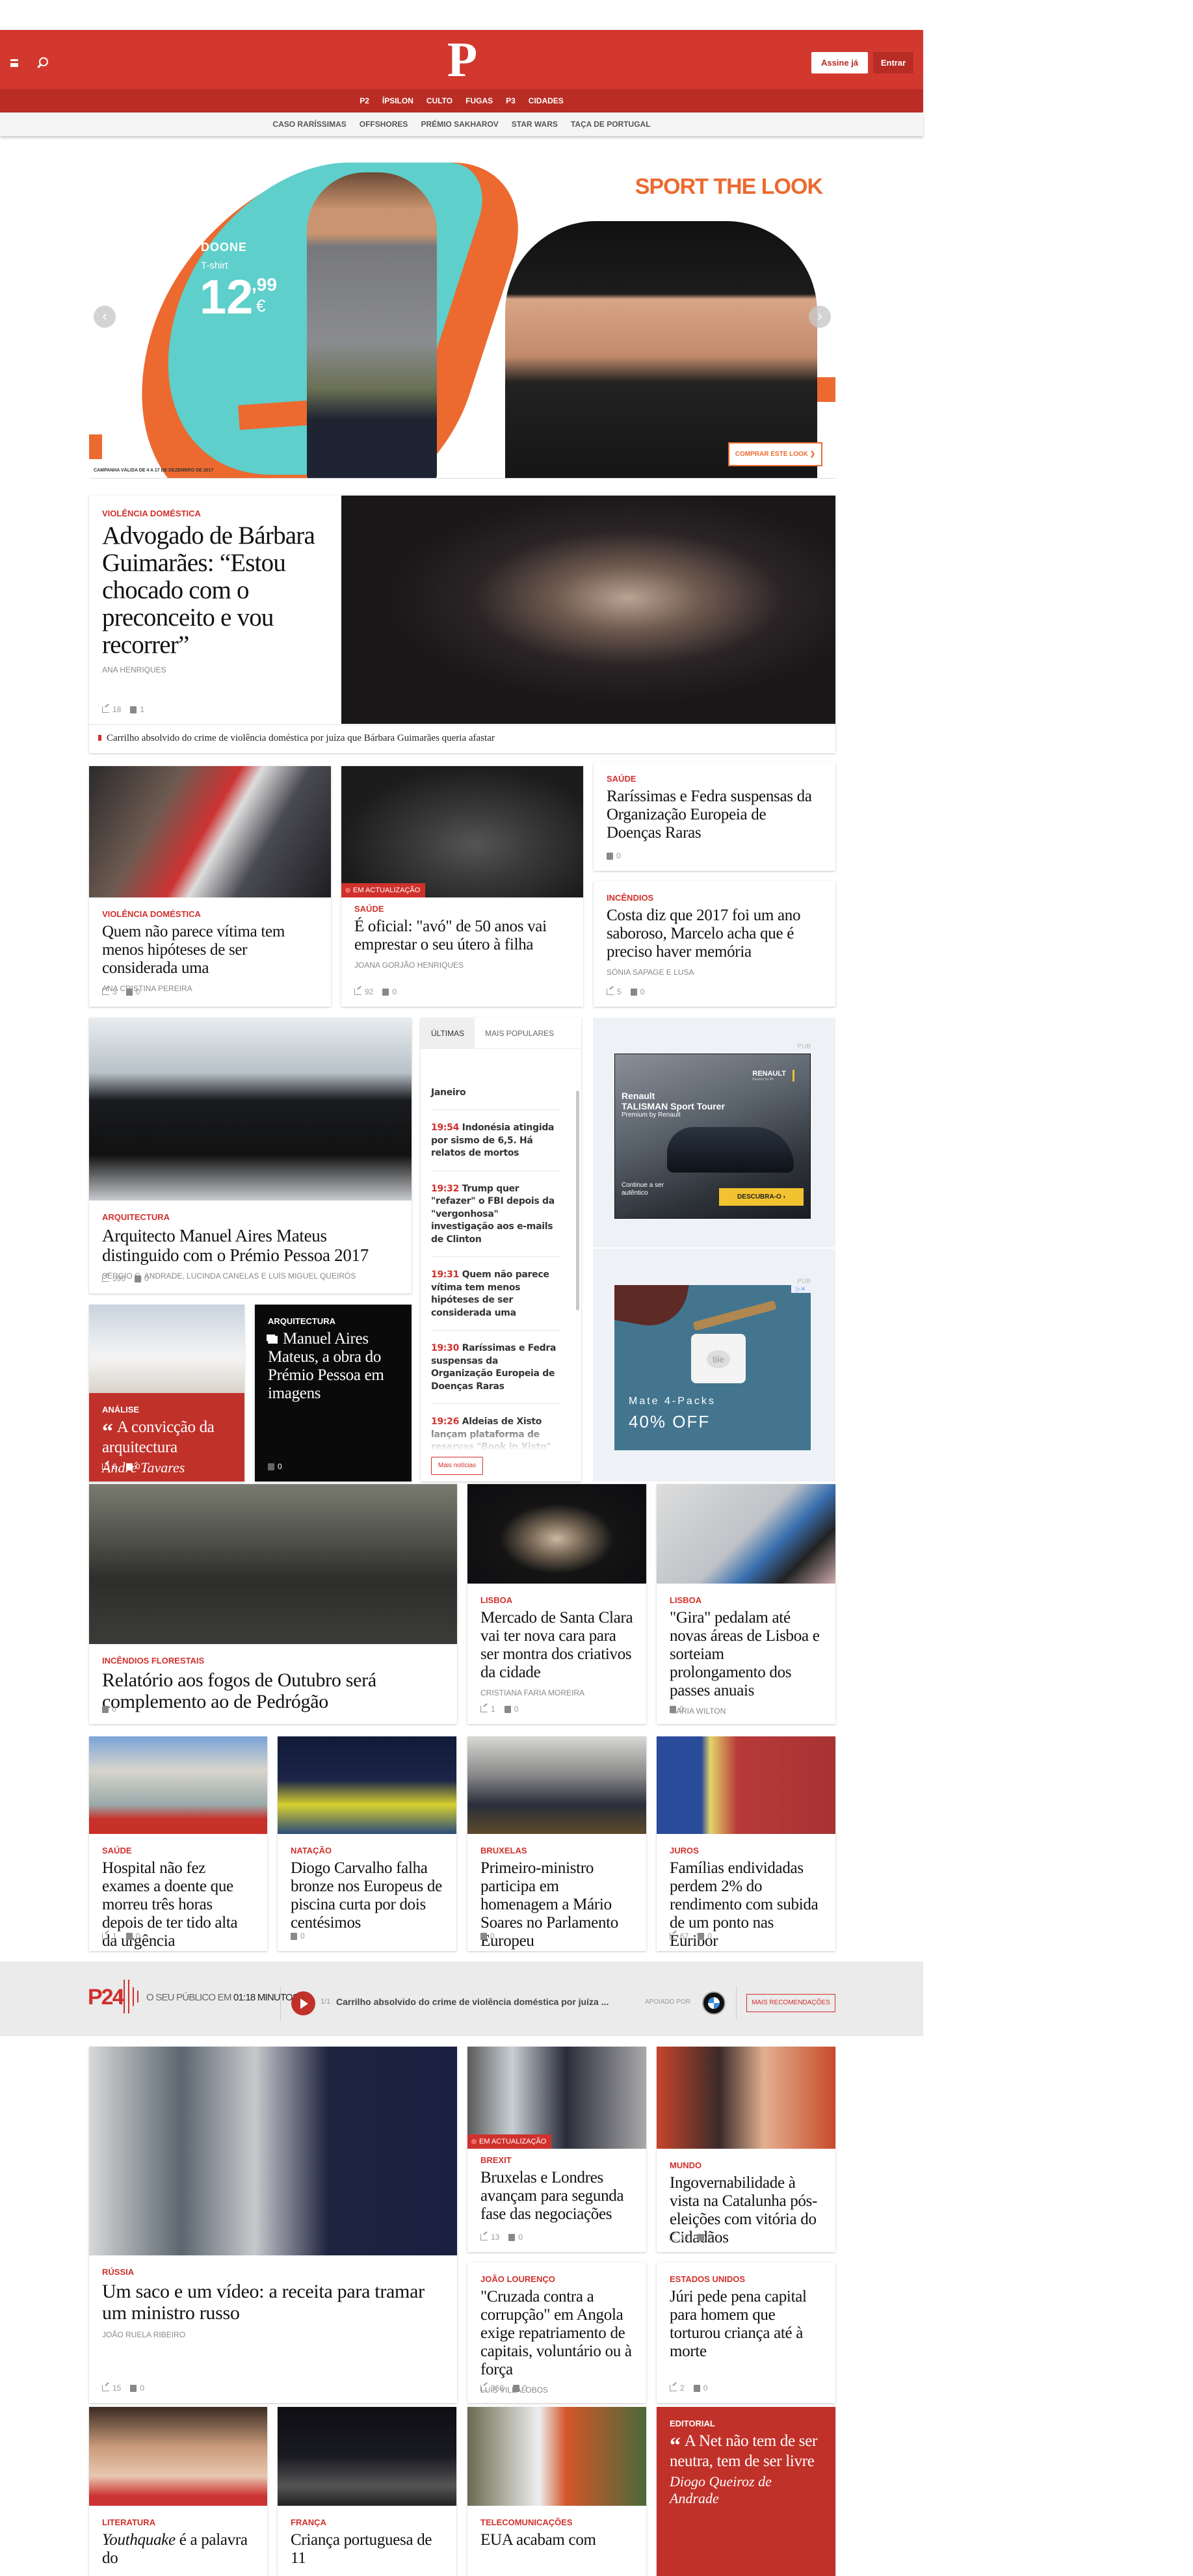 The image size is (1193, 2576). I want to click on article-card: FRANÇA Criança portuguesa de 11, so click(367, 2491).